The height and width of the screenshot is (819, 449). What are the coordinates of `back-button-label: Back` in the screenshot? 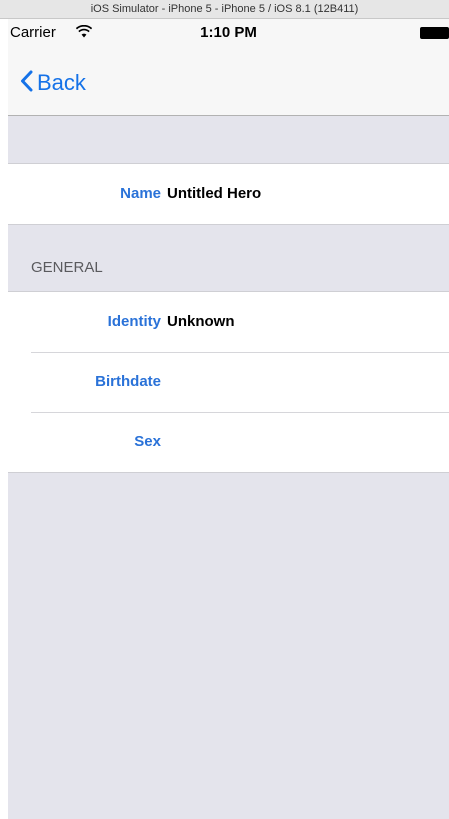 It's located at (61, 82).